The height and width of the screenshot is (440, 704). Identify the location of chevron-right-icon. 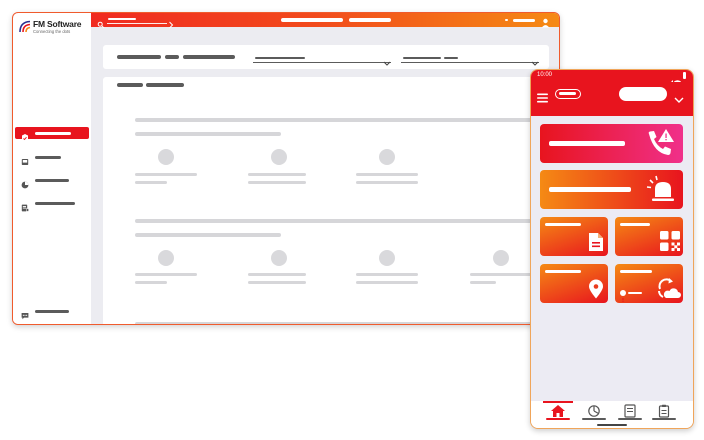
(171, 22).